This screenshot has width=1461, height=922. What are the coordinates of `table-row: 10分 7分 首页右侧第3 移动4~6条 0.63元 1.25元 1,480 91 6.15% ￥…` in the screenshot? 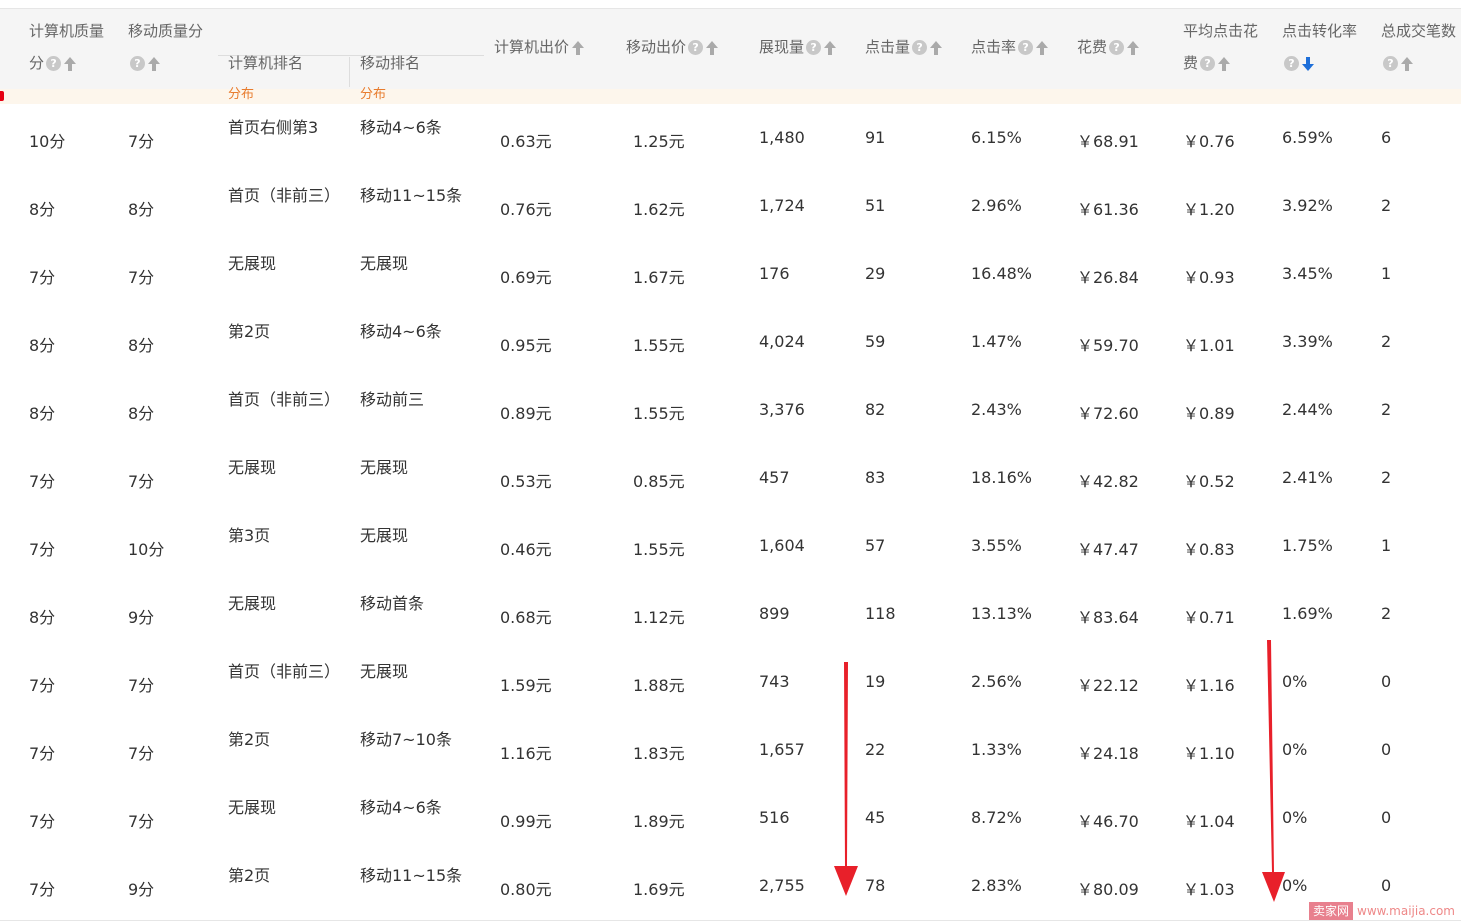 It's located at (730, 138).